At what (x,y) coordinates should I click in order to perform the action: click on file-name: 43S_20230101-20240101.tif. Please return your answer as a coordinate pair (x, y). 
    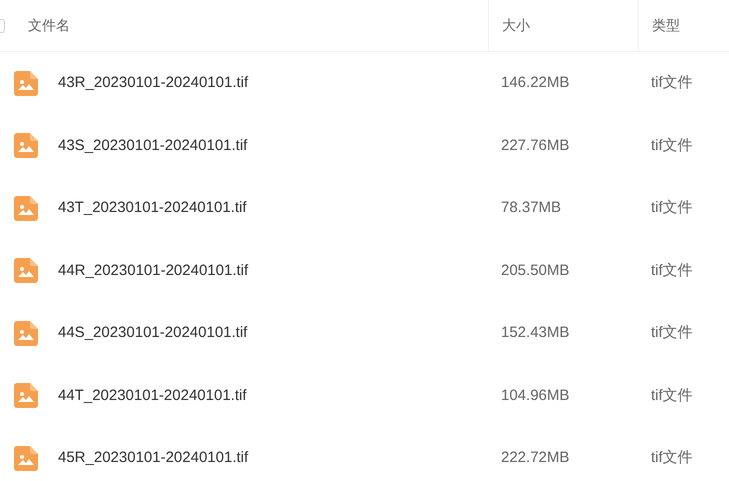
    Looking at the image, I should click on (153, 145).